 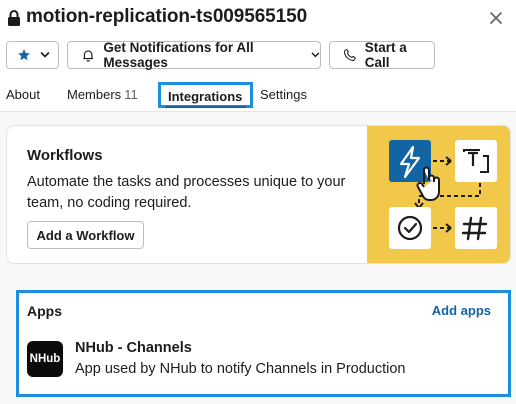 What do you see at coordinates (23, 94) in the screenshot?
I see `tab-about: About` at bounding box center [23, 94].